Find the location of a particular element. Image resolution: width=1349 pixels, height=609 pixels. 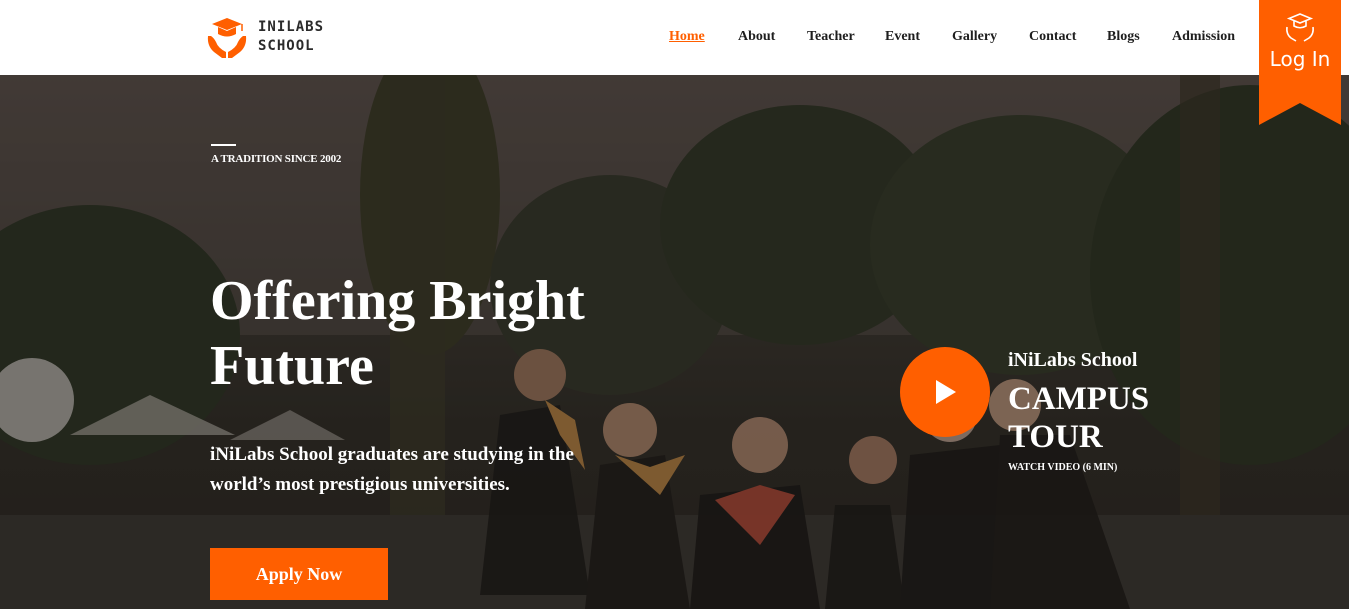

site-logo: INILABS SCHOOL is located at coordinates (264, 37).